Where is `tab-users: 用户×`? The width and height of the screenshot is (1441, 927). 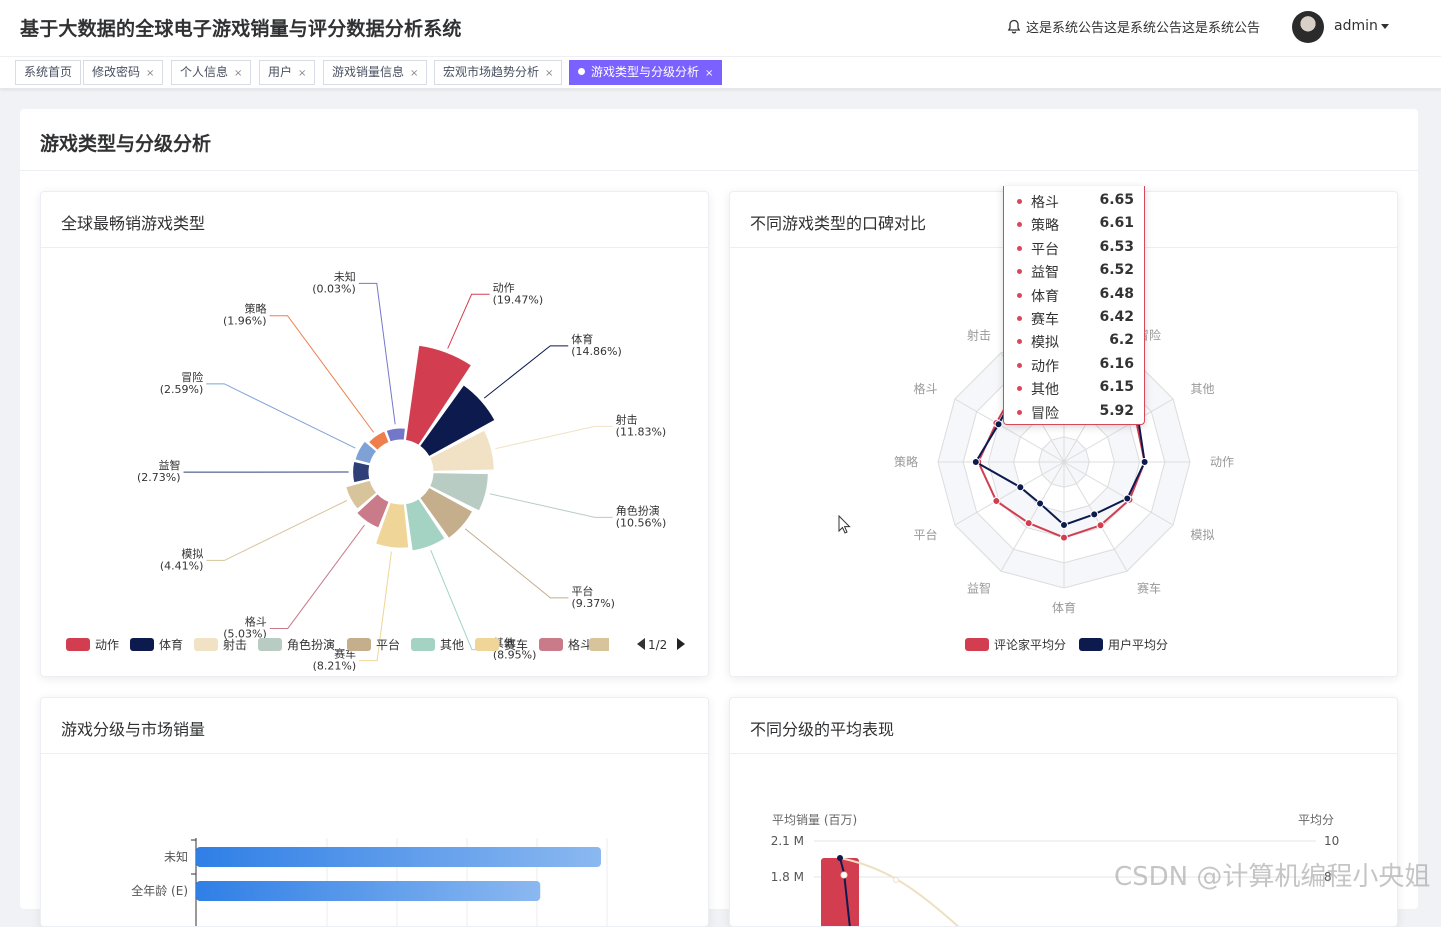 tab-users: 用户× is located at coordinates (287, 72).